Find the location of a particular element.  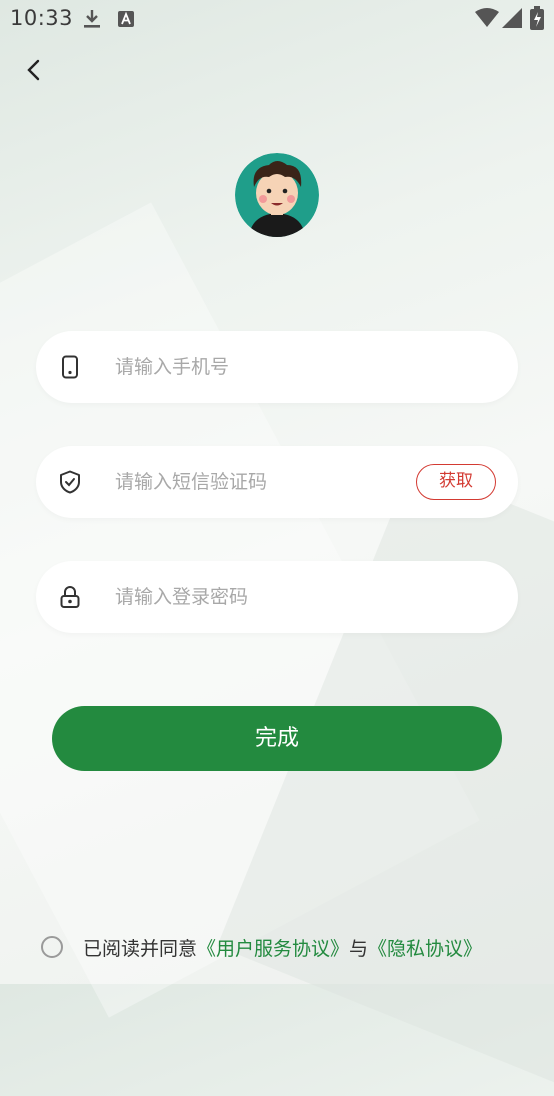

phone-field: 请输入手机号 is located at coordinates (277, 367).